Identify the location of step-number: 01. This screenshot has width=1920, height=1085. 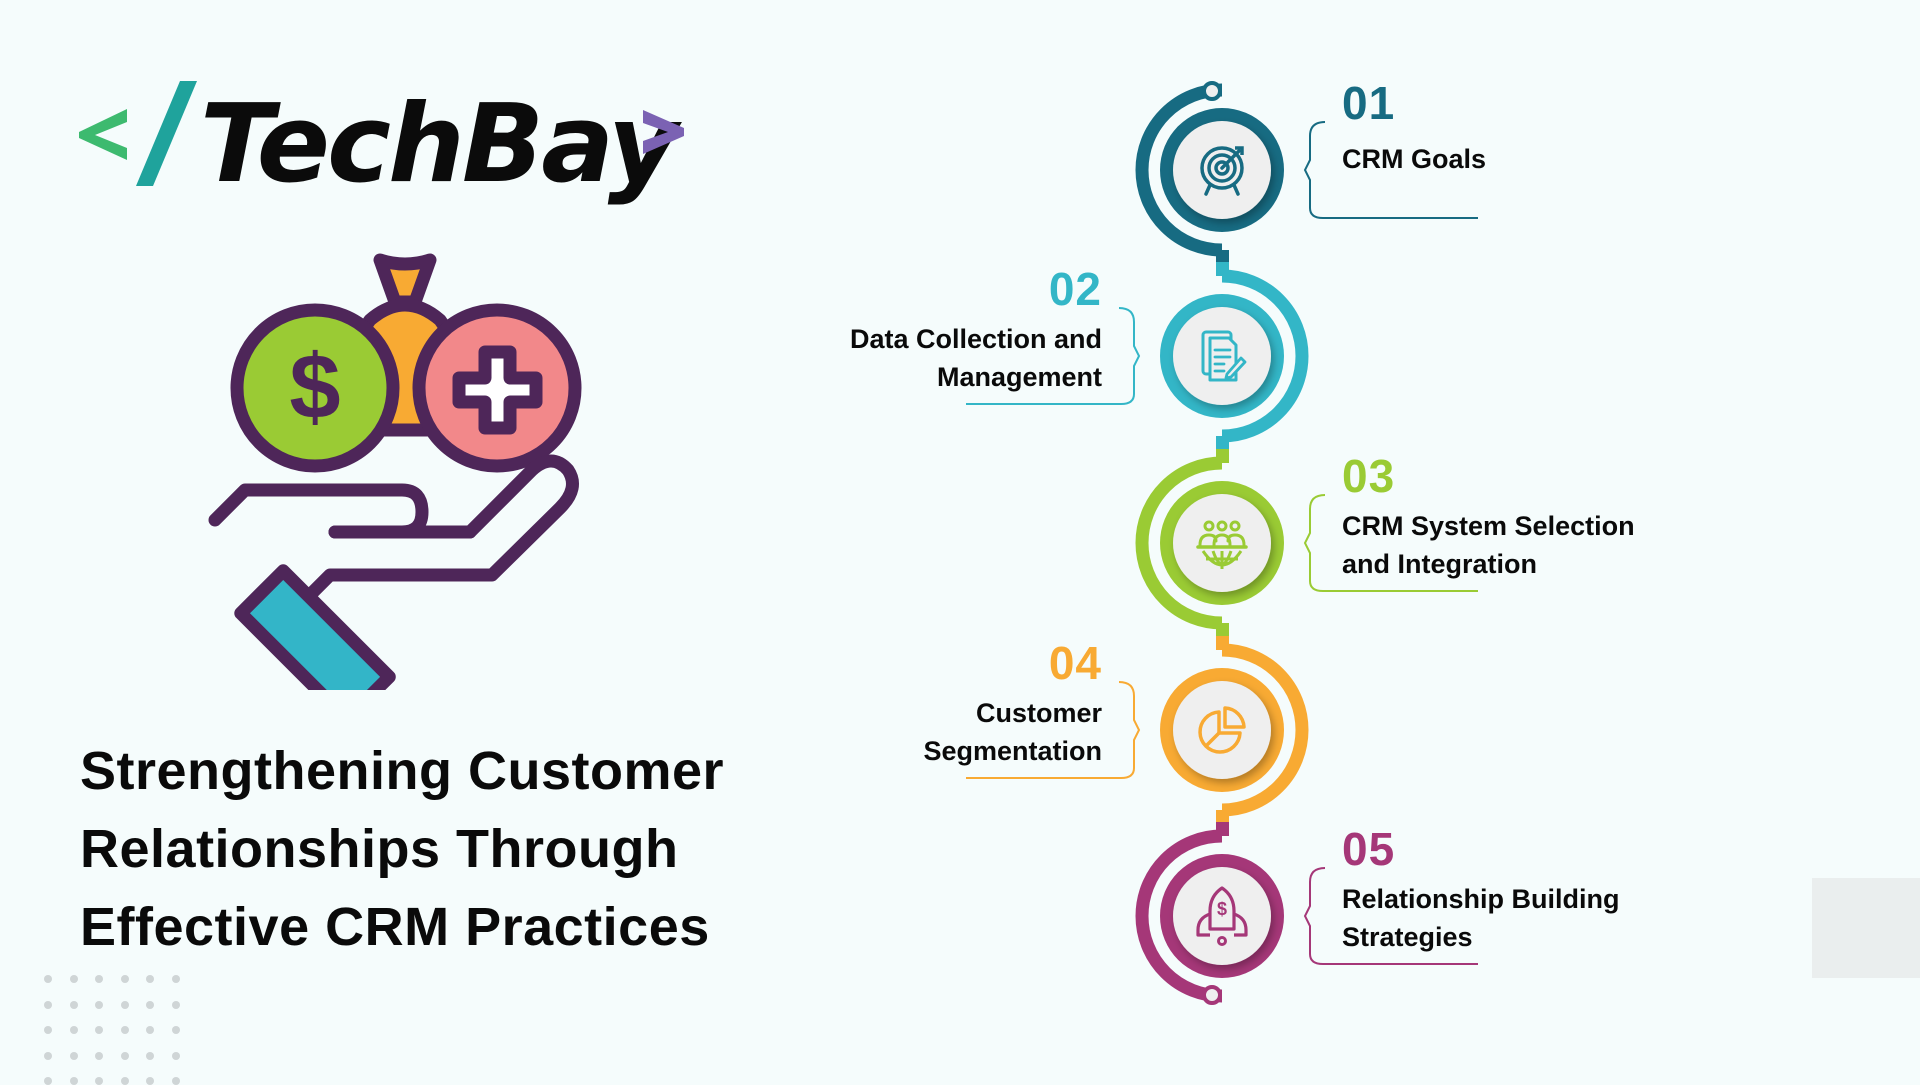
(1369, 103).